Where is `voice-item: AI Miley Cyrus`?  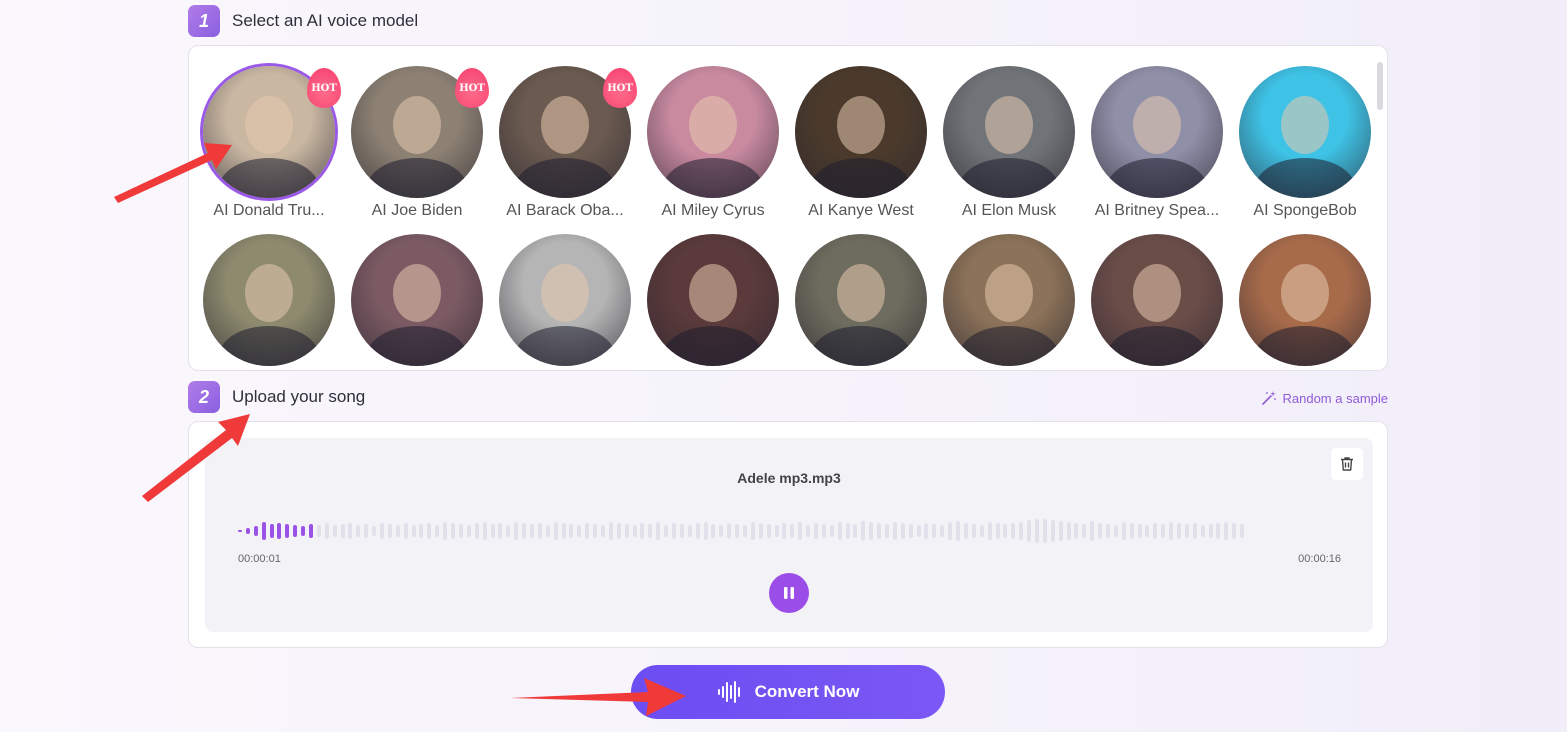
voice-item: AI Miley Cyrus is located at coordinates (713, 143).